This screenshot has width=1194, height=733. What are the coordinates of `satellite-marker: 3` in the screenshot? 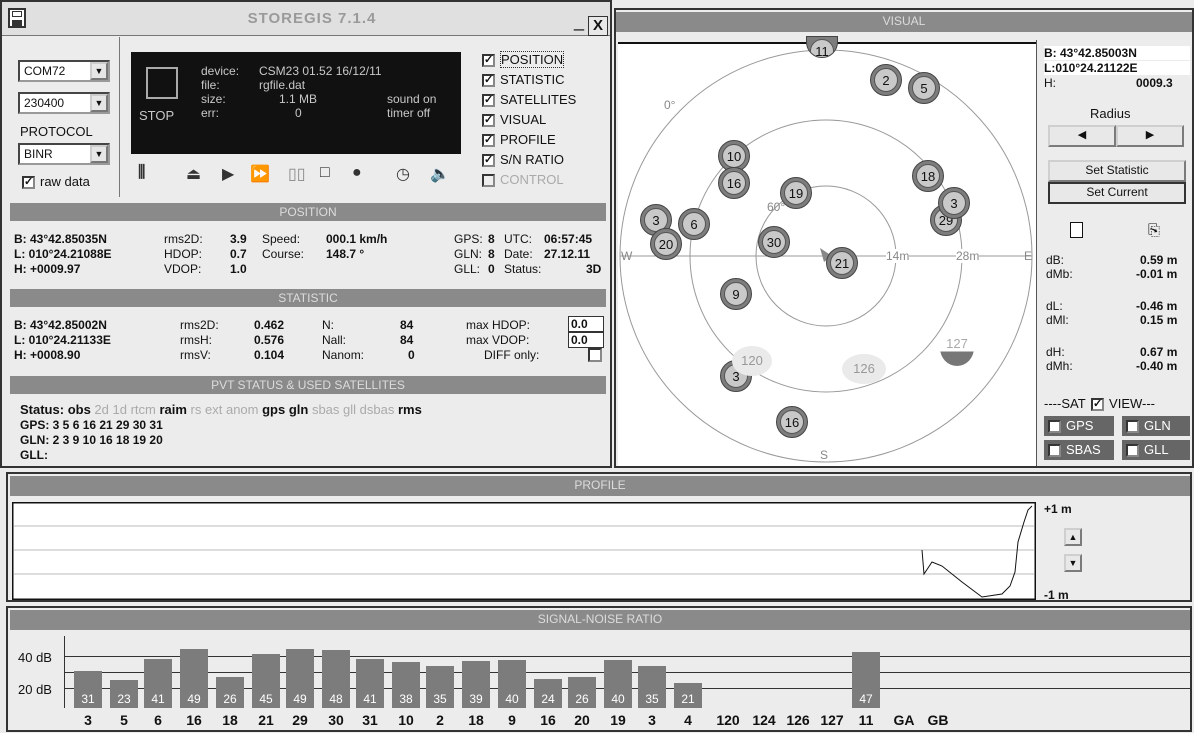 It's located at (954, 203).